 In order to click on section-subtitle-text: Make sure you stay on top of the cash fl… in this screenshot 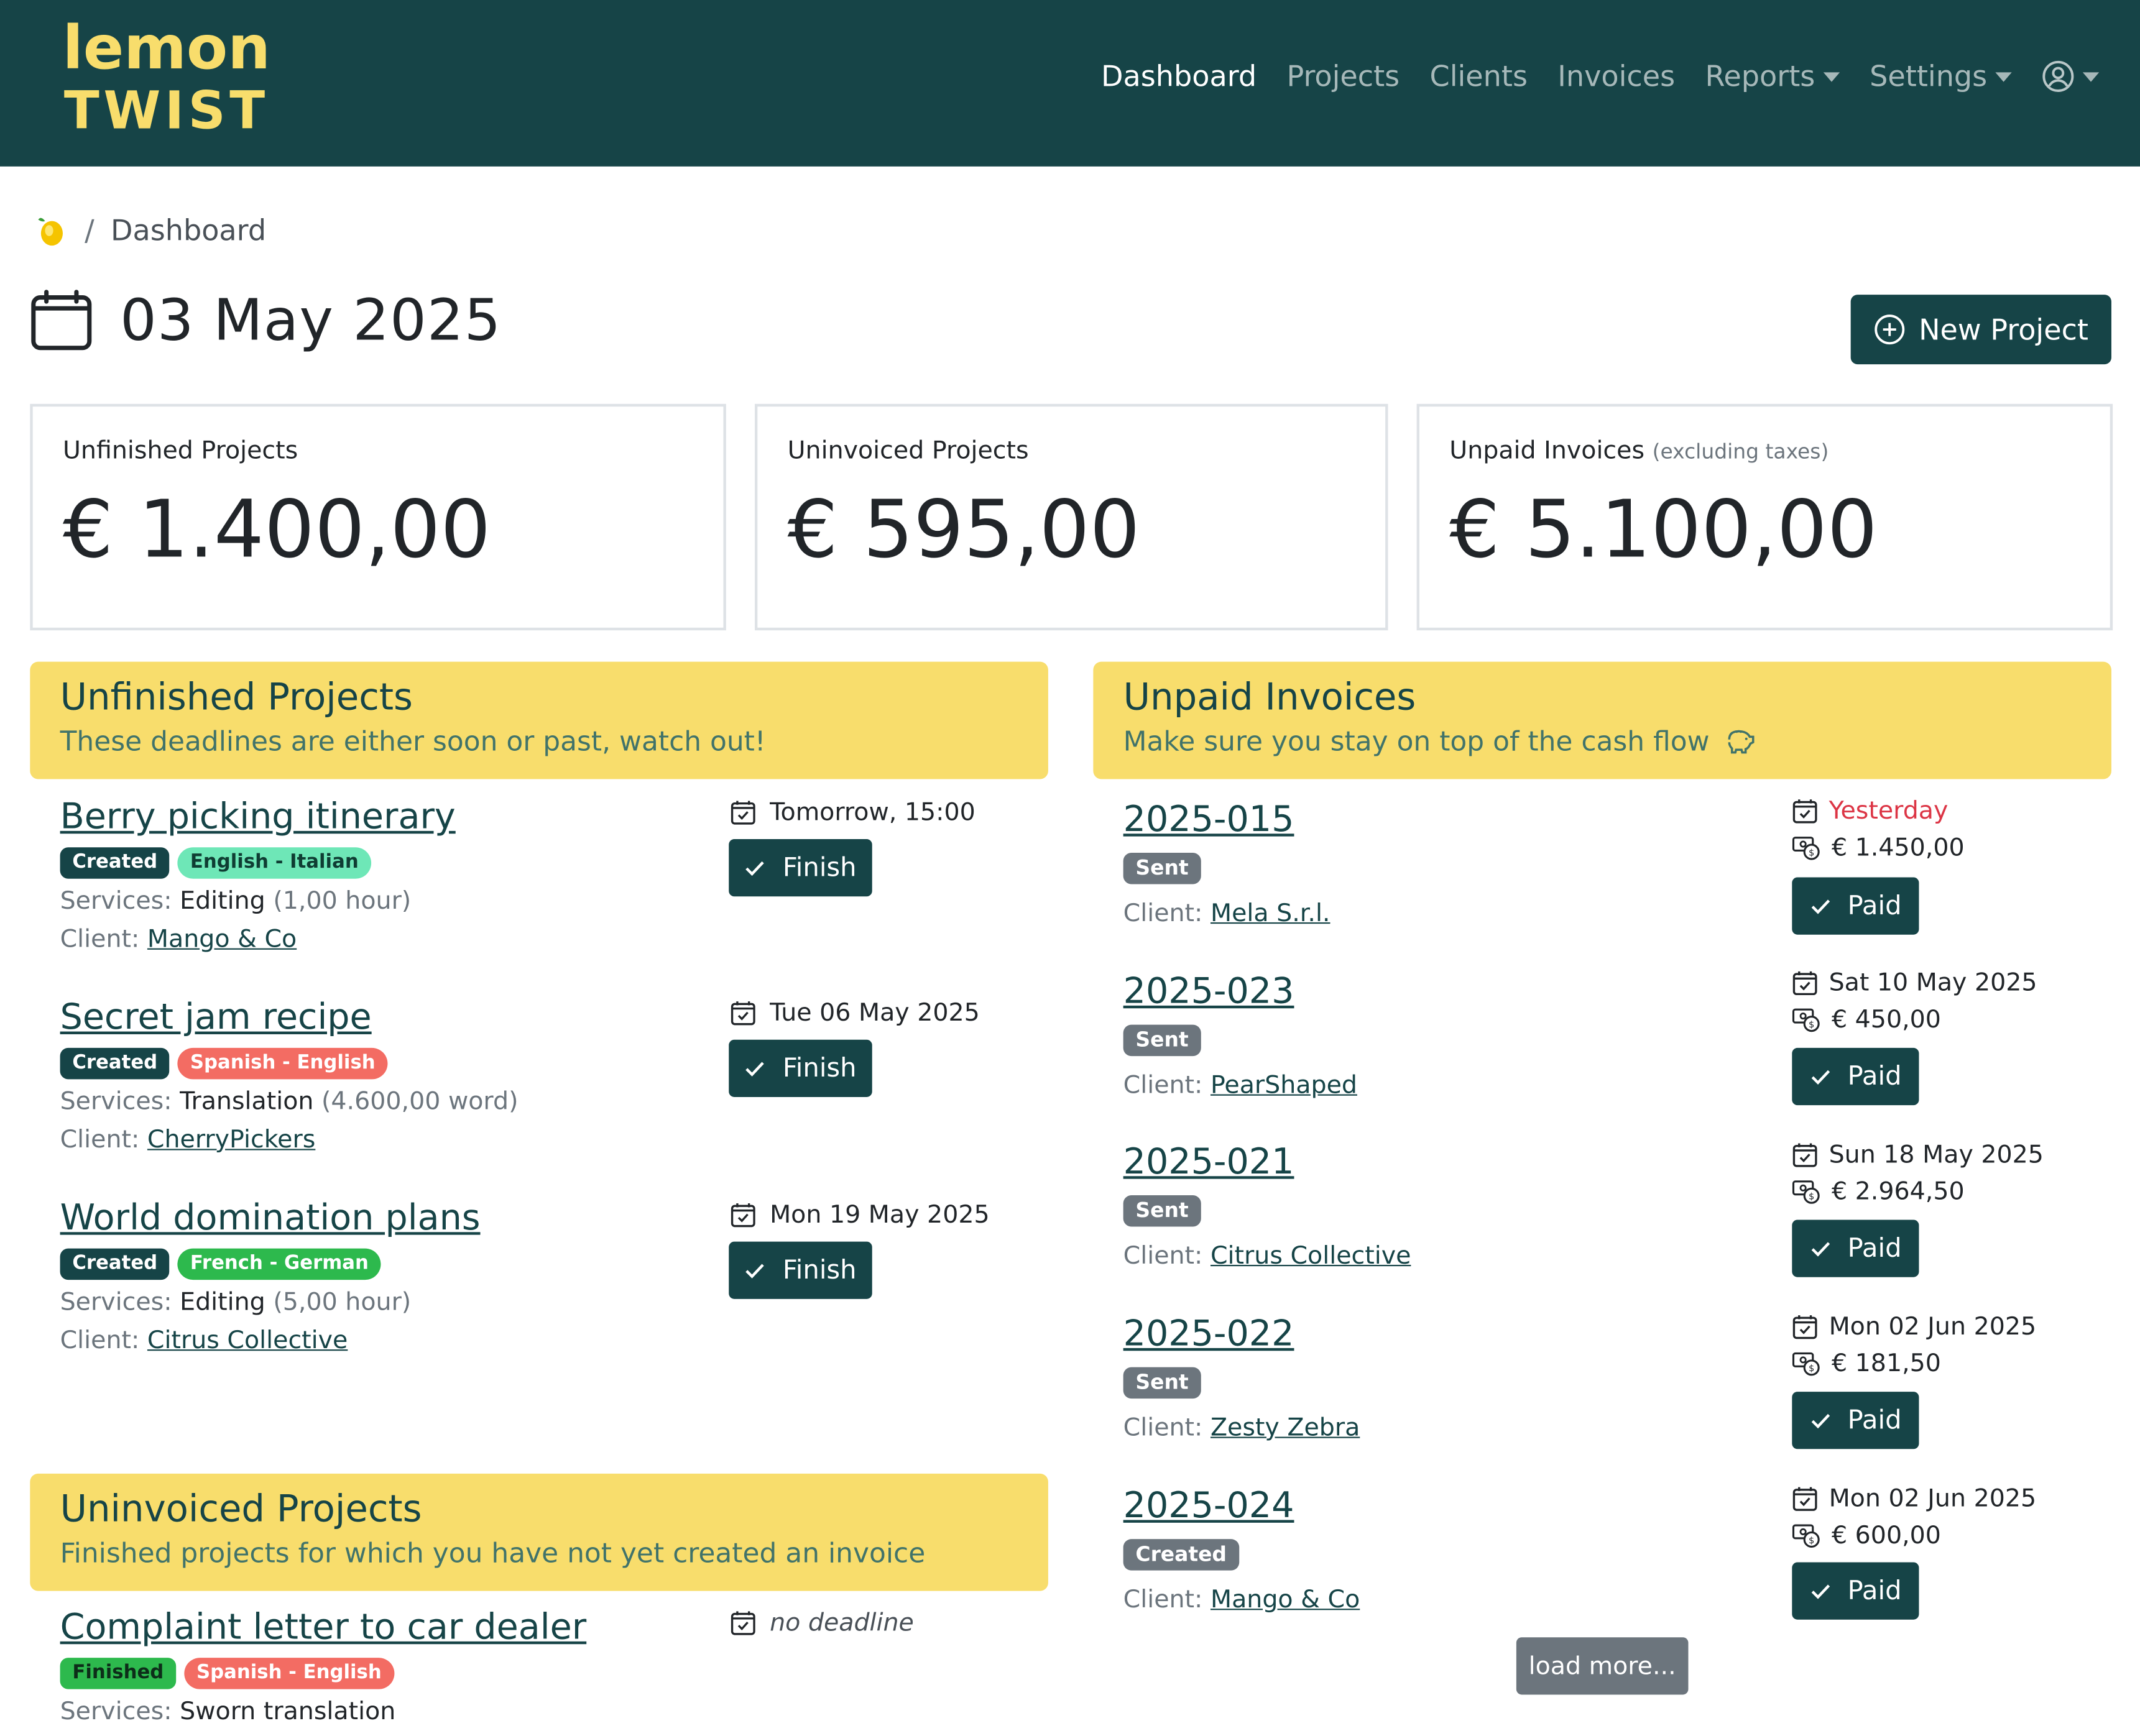, I will do `click(1416, 741)`.